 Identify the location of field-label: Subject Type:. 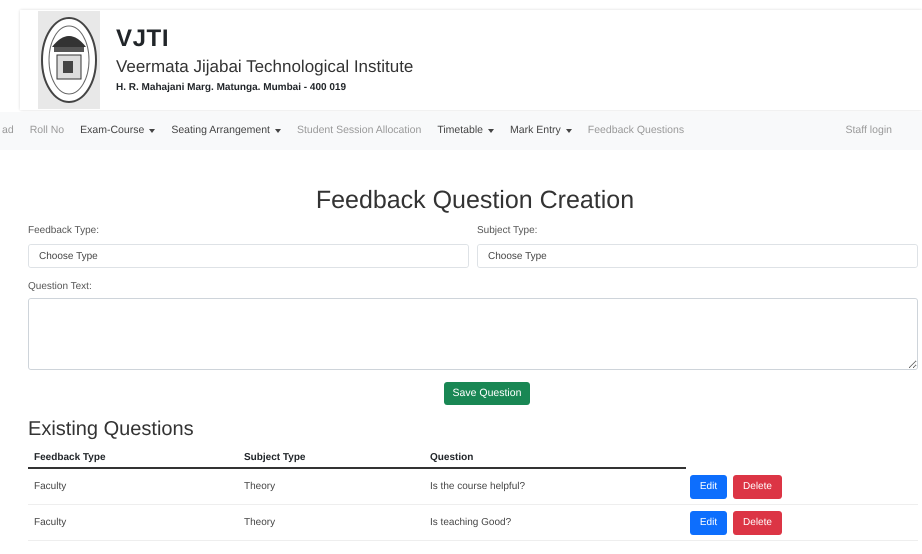
(507, 231).